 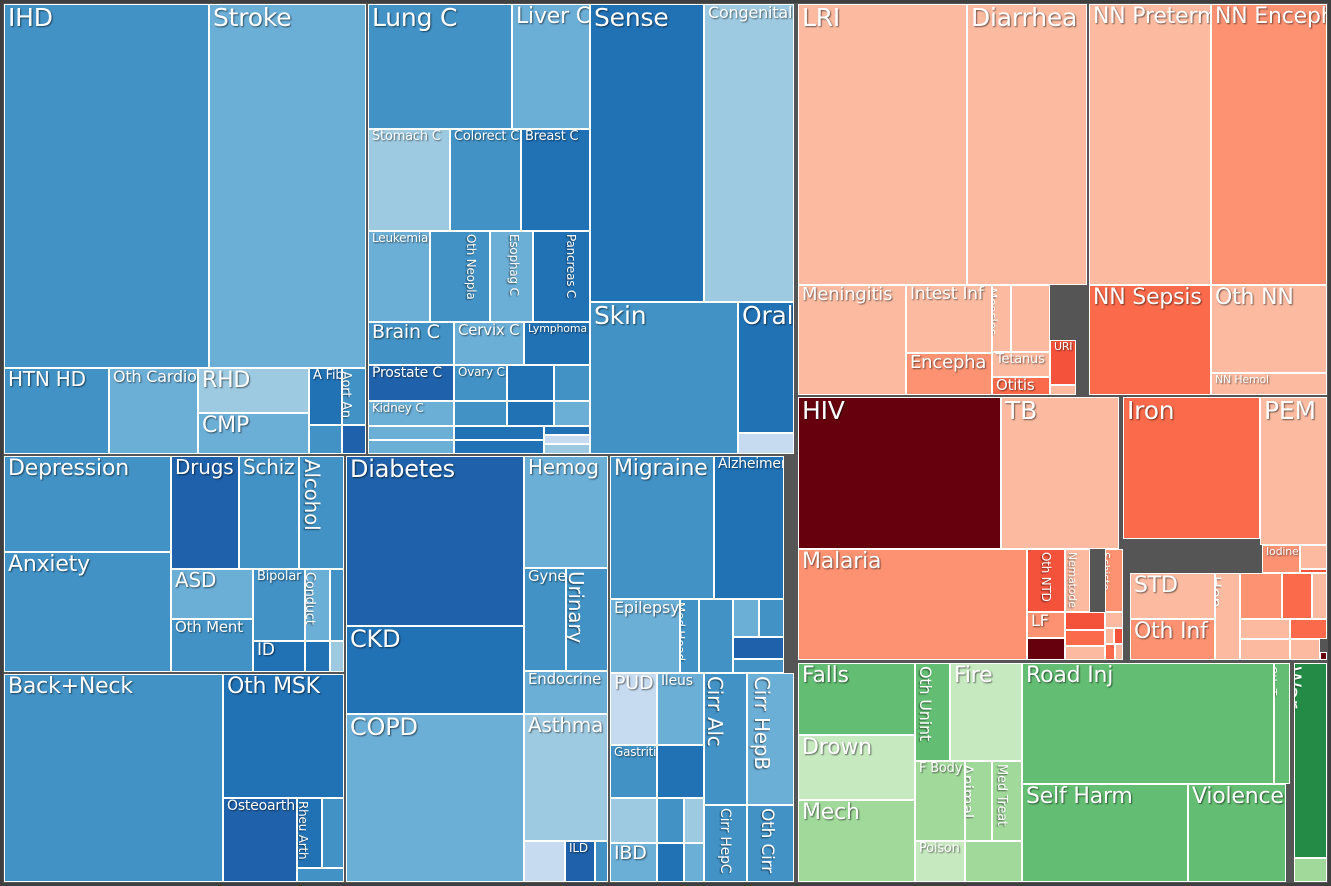 What do you see at coordinates (106, 186) in the screenshot?
I see `treemap-tile-ihd: IHD` at bounding box center [106, 186].